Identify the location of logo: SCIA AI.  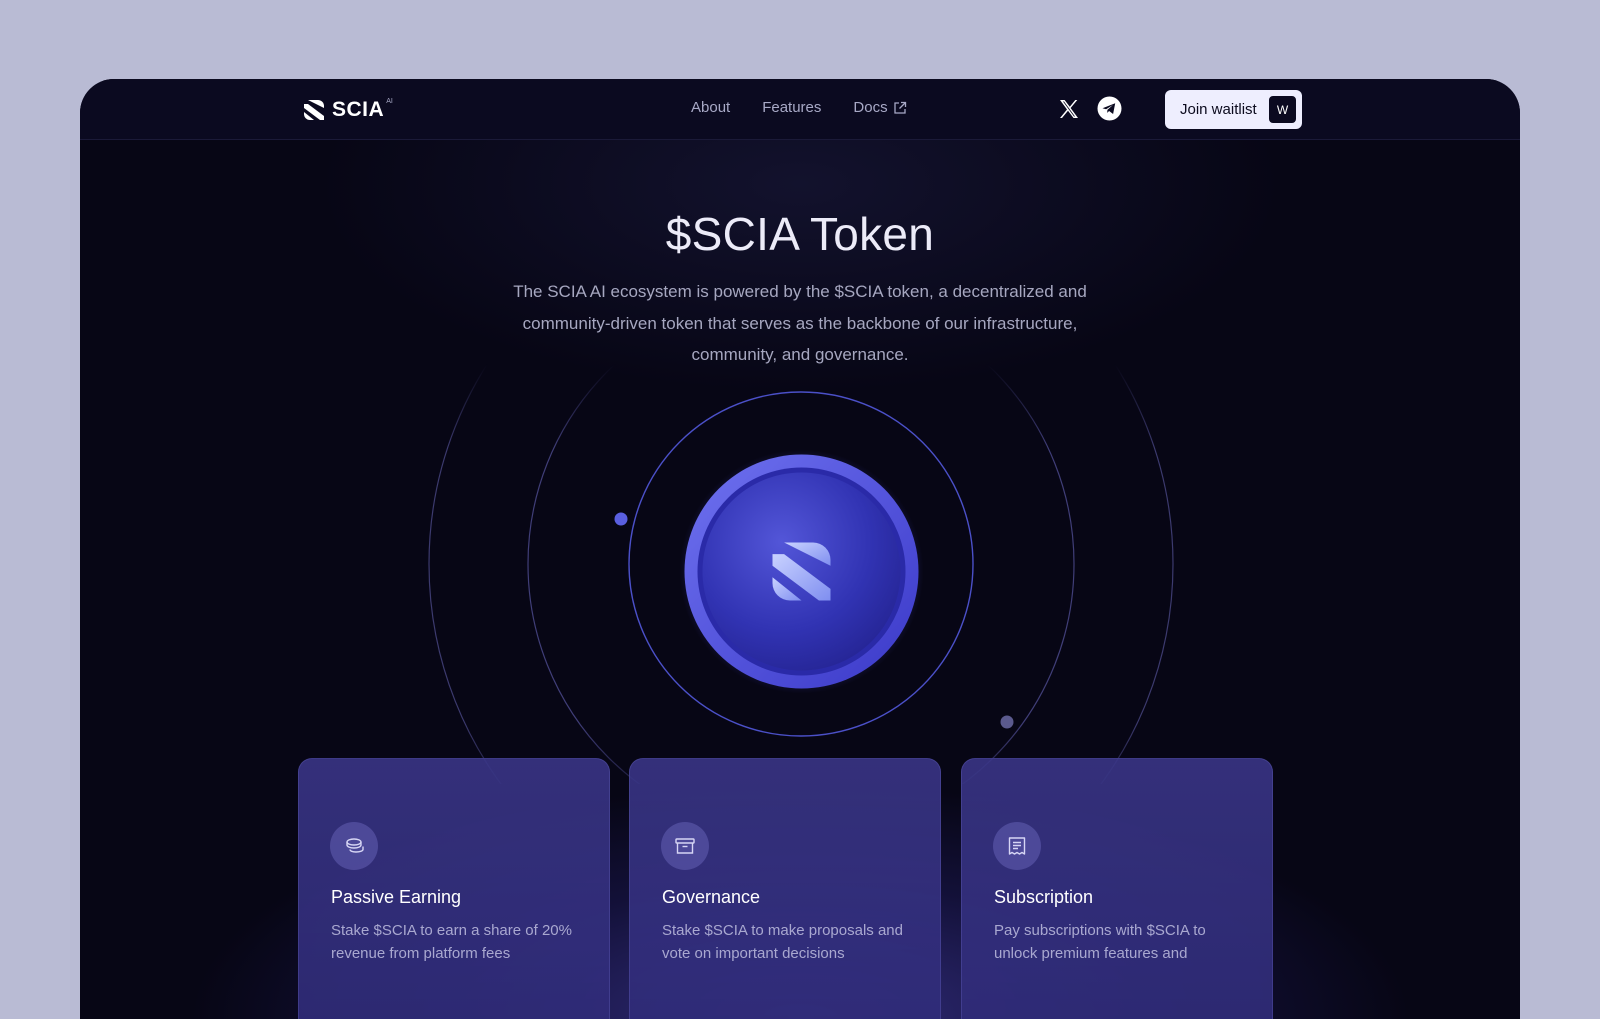
(349, 110).